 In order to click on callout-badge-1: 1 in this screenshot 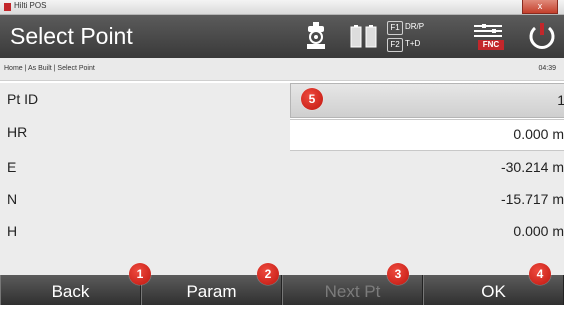, I will do `click(140, 274)`.